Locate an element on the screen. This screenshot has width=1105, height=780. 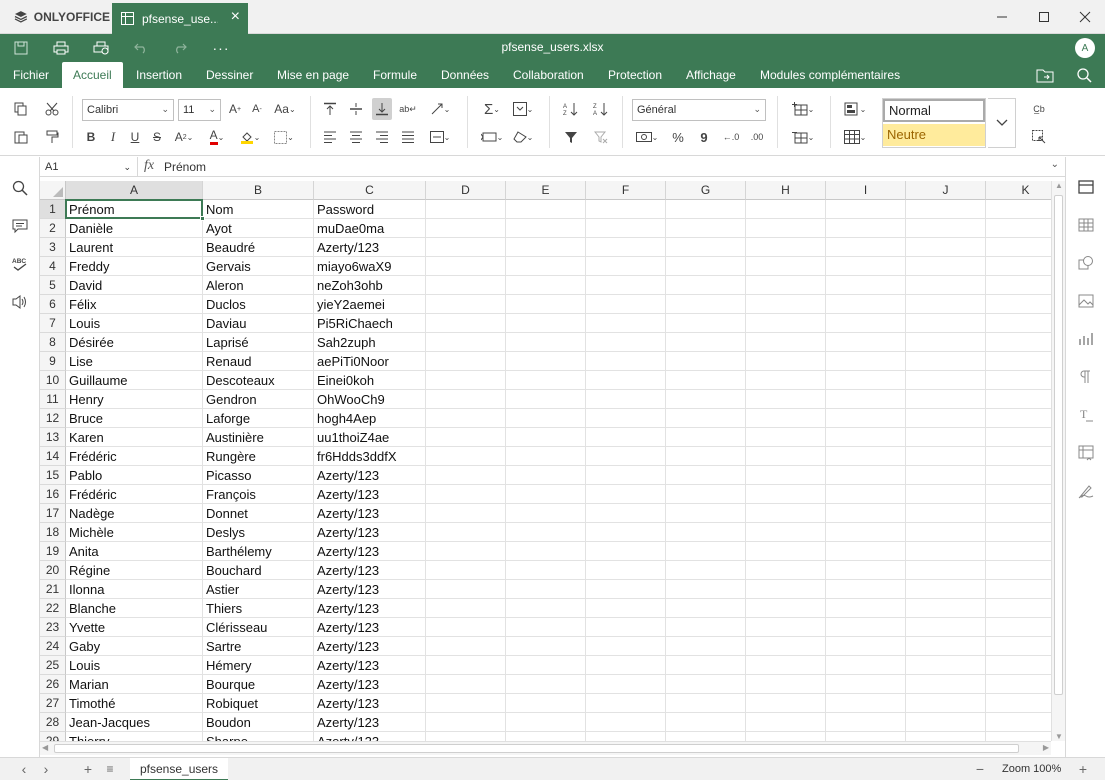
merge-cells-icon: ⌄ is located at coordinates (440, 137).